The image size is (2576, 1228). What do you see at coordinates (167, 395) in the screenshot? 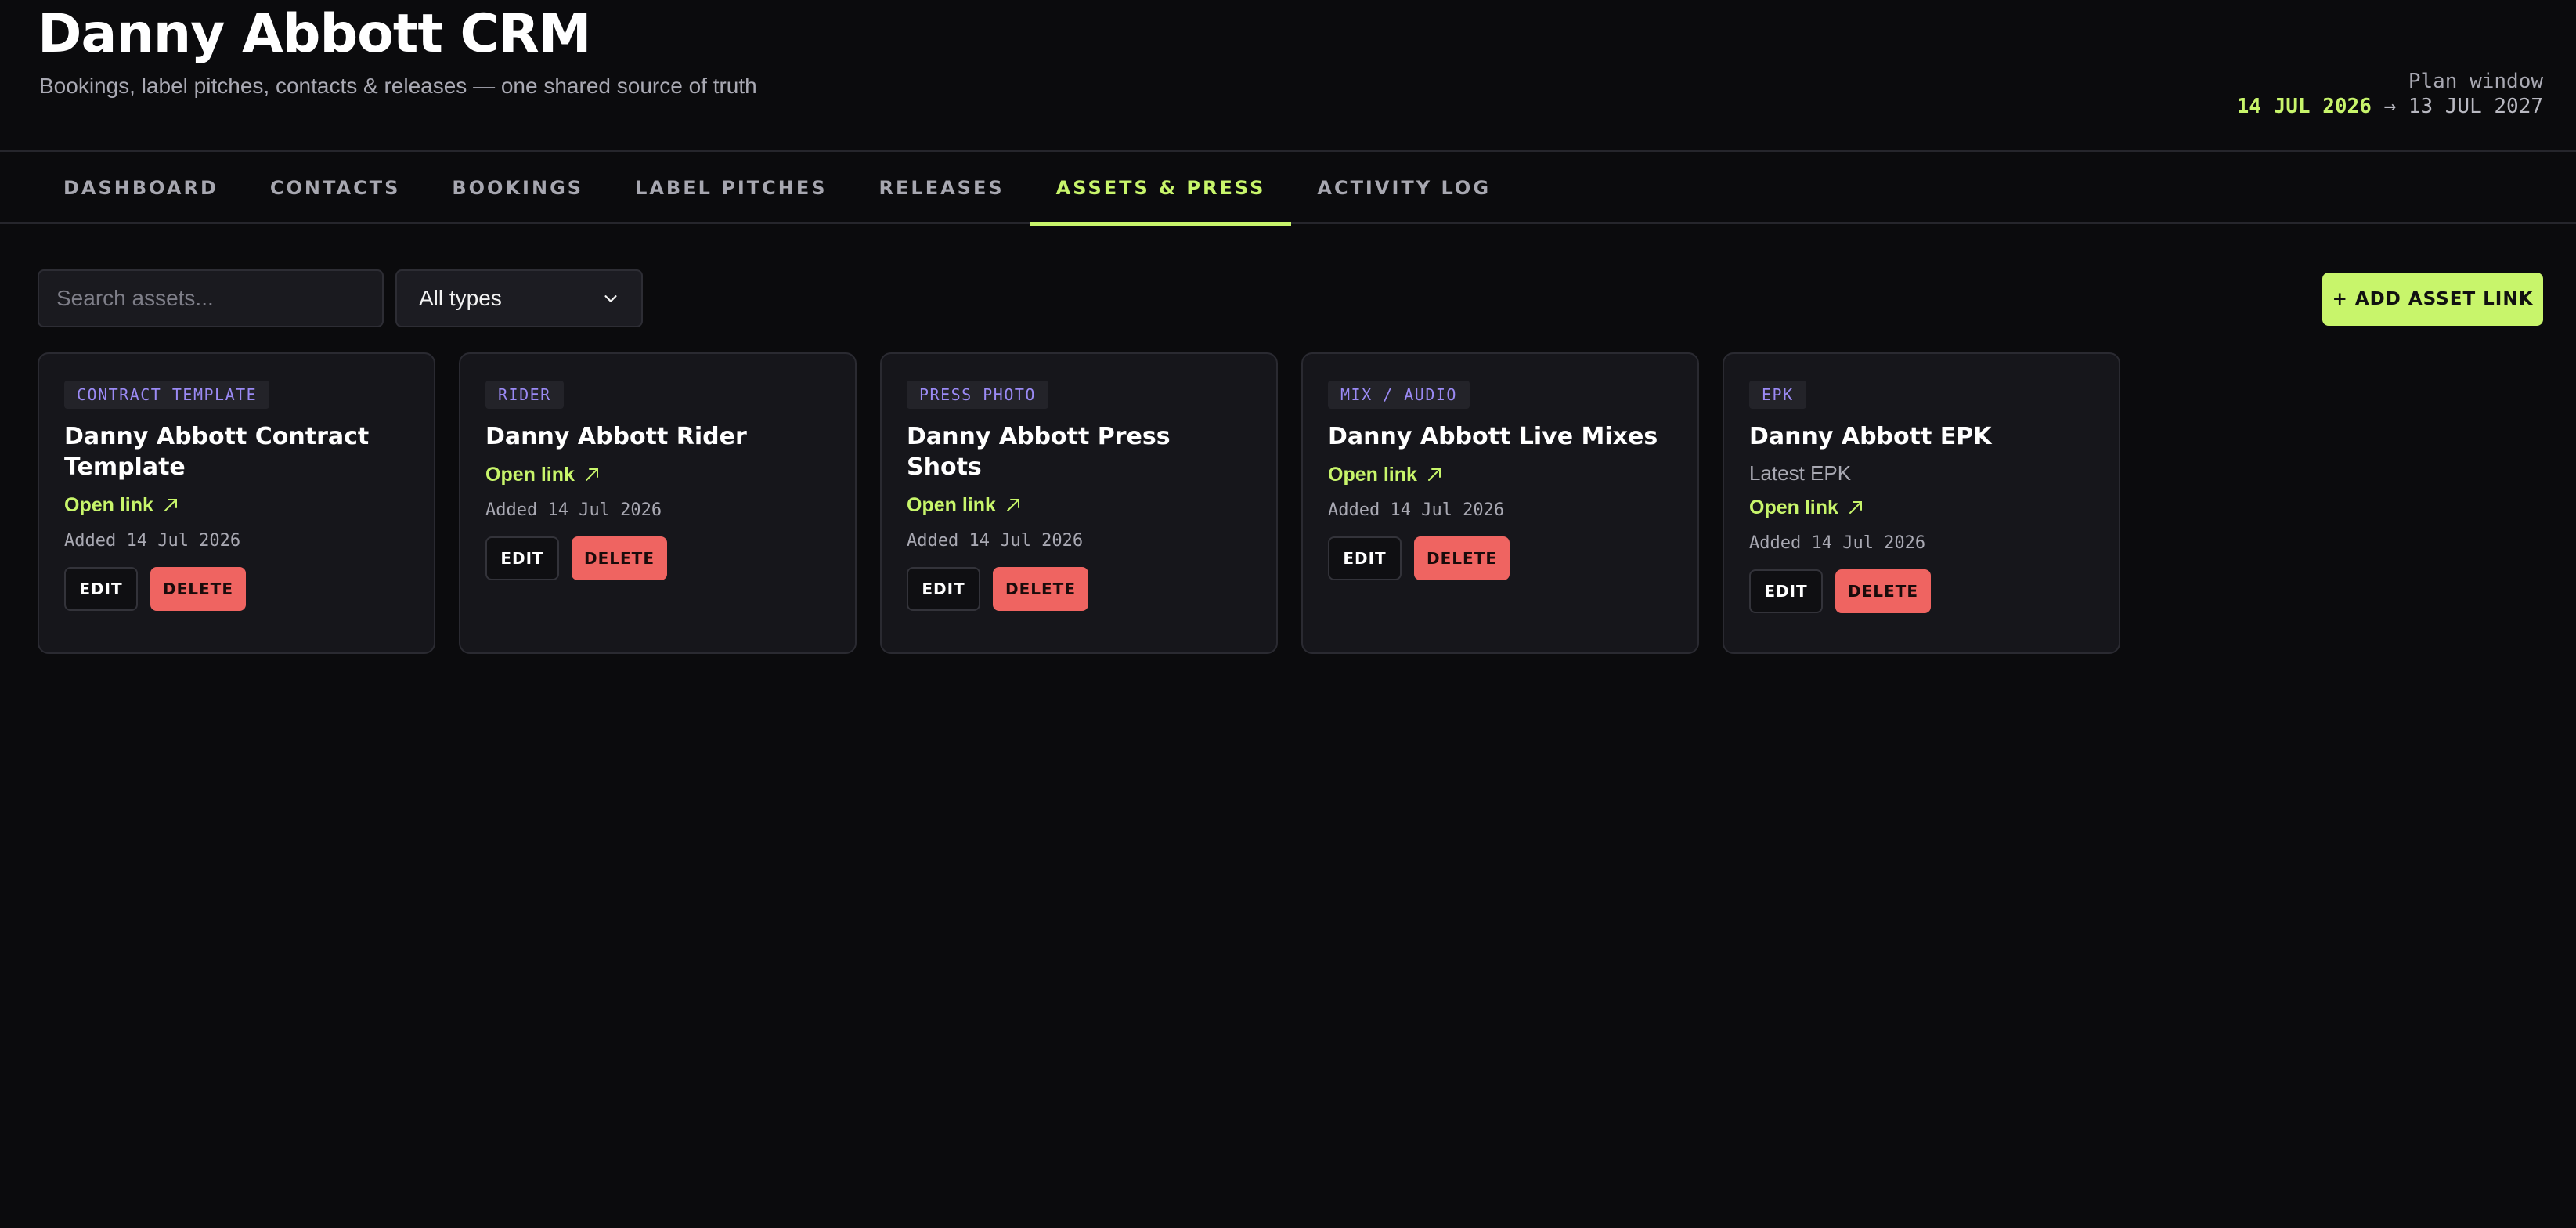
I see `asset-type-badge: CONTRACT TEMPLATE` at bounding box center [167, 395].